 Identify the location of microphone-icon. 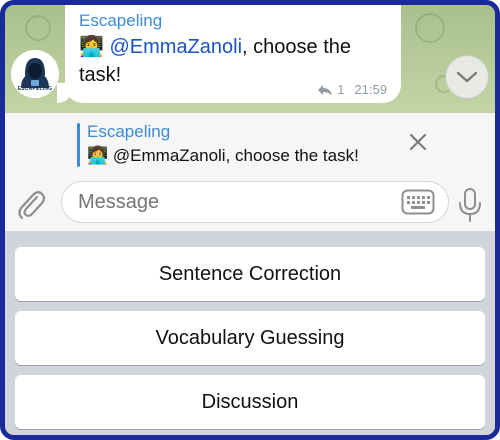
(470, 205).